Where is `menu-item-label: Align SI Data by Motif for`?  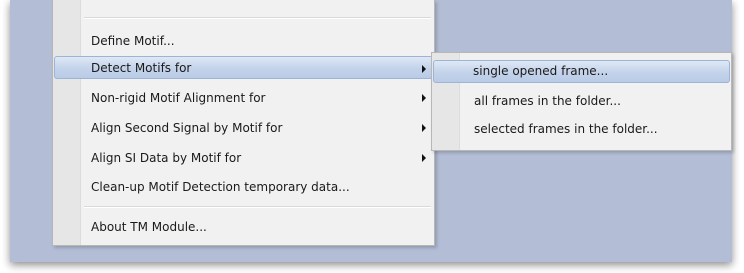 menu-item-label: Align SI Data by Motif for is located at coordinates (166, 157).